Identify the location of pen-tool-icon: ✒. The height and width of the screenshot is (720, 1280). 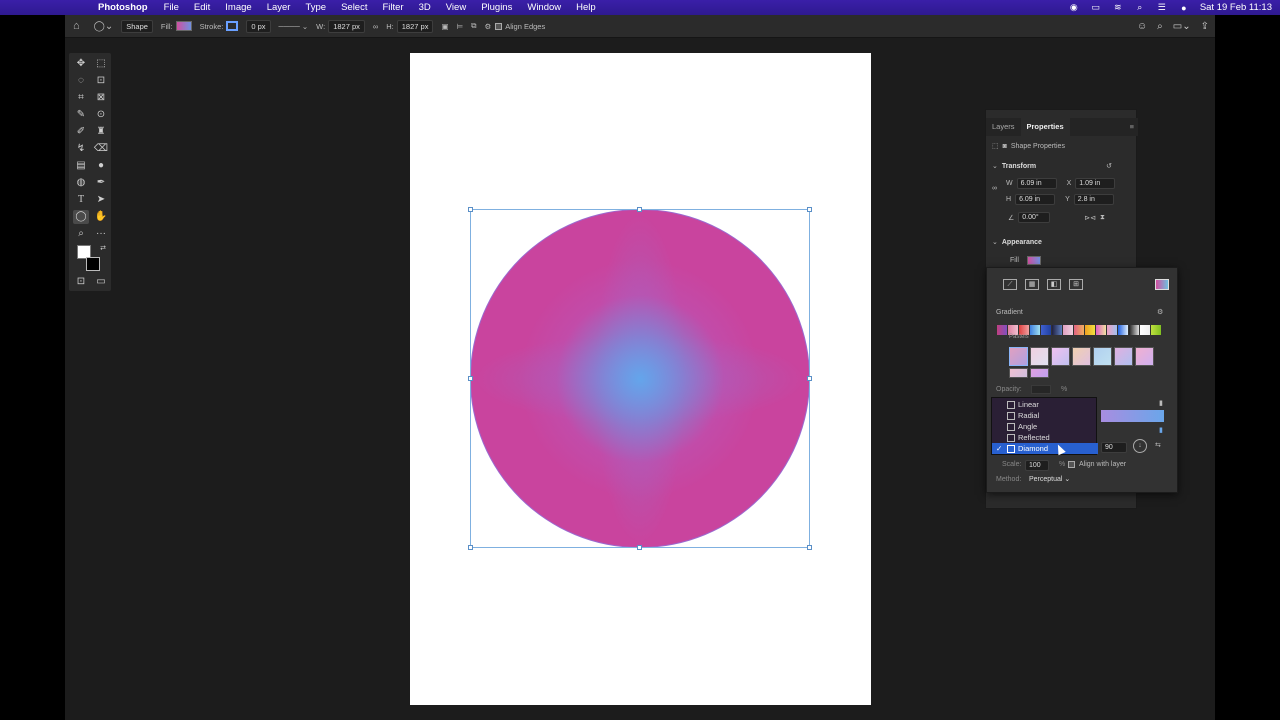
(101, 183).